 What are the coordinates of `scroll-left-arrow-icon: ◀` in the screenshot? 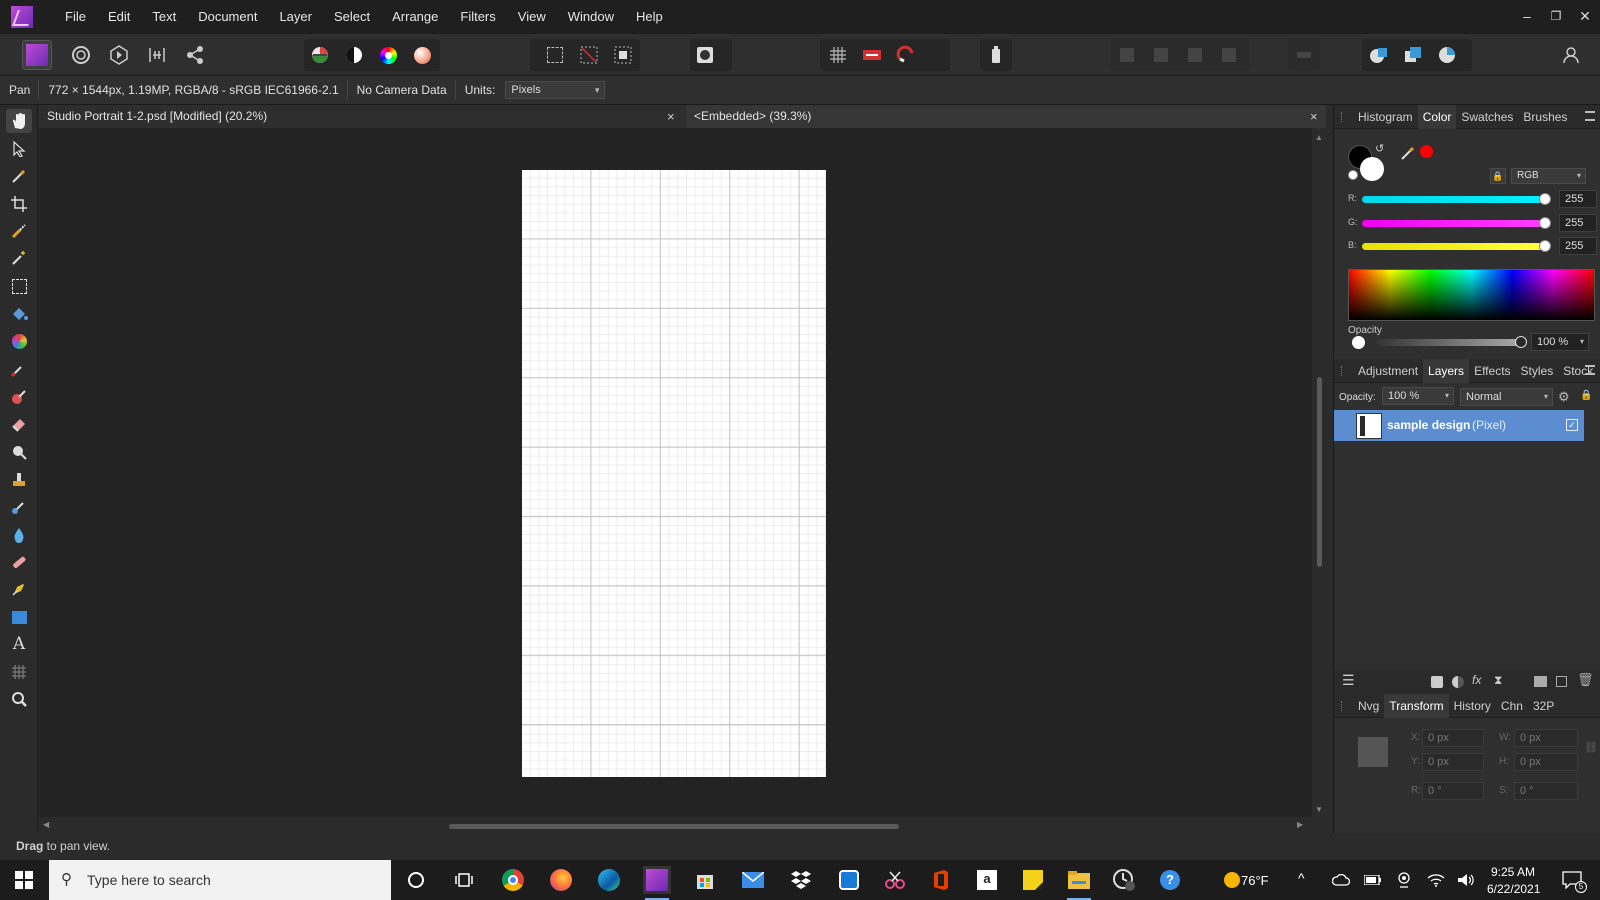 It's located at (46, 824).